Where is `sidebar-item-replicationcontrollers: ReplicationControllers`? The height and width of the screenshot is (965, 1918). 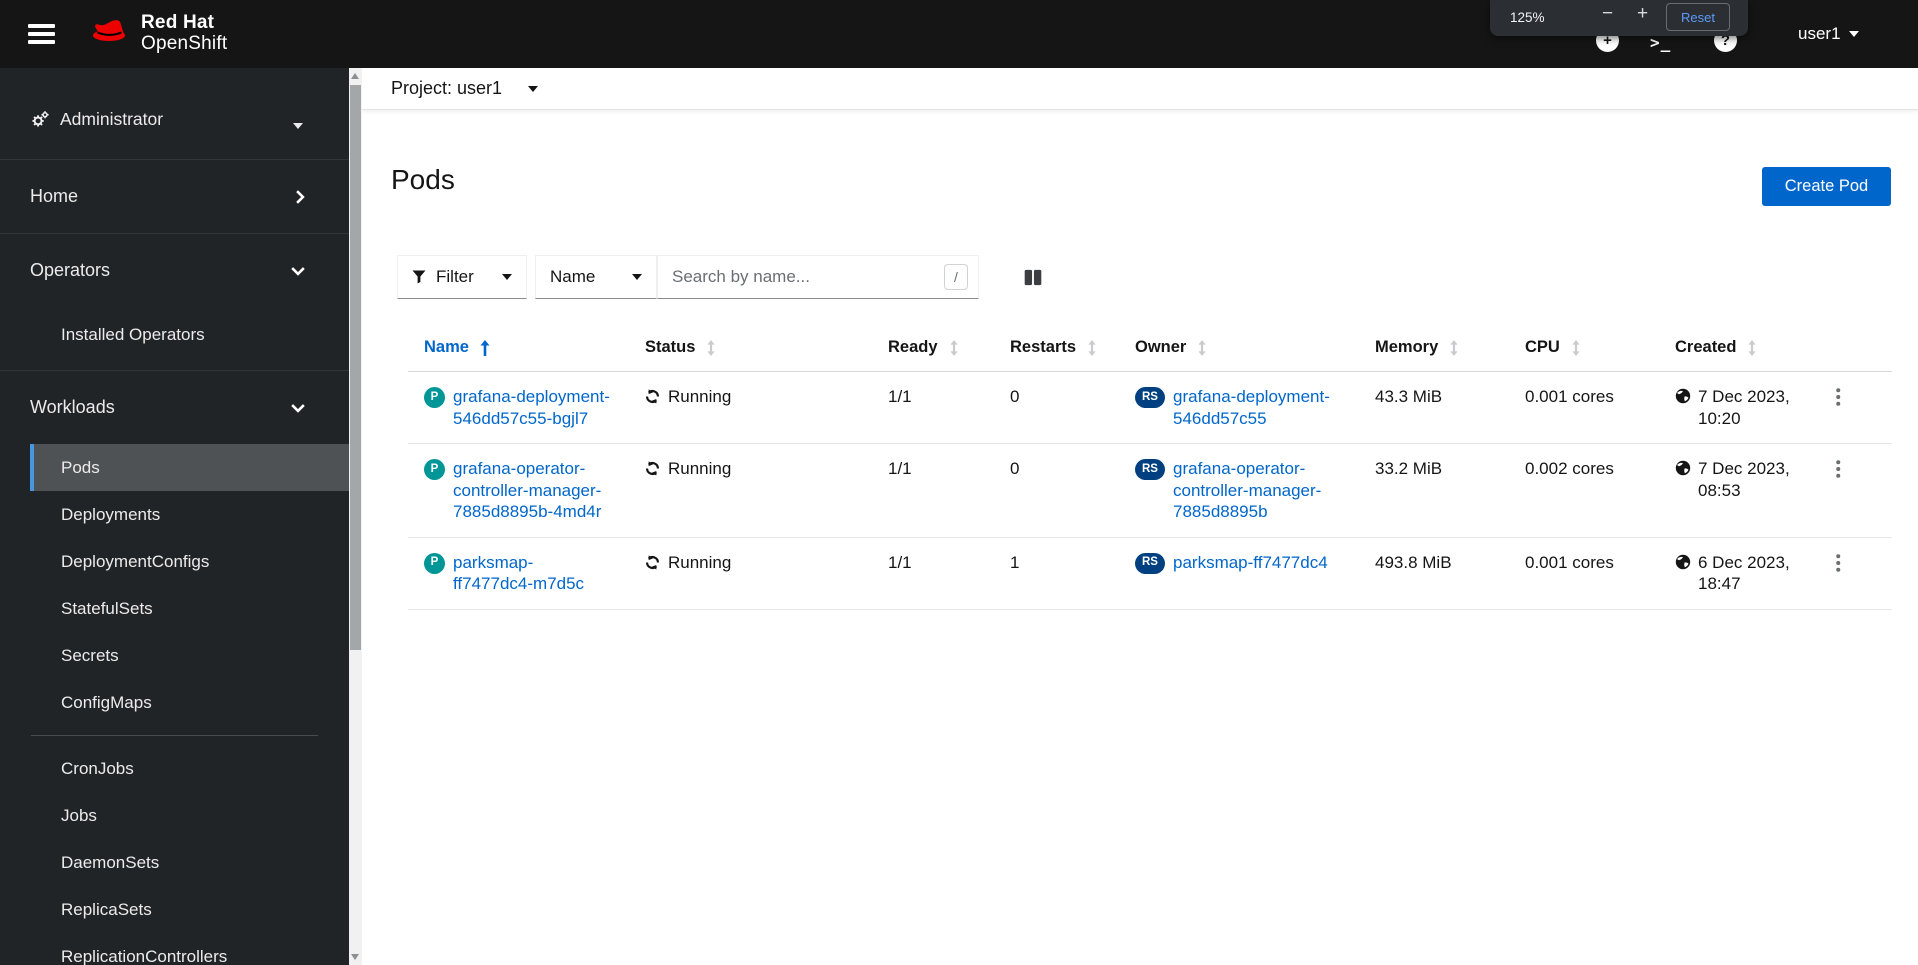 sidebar-item-replicationcontrollers: ReplicationControllers is located at coordinates (189, 949).